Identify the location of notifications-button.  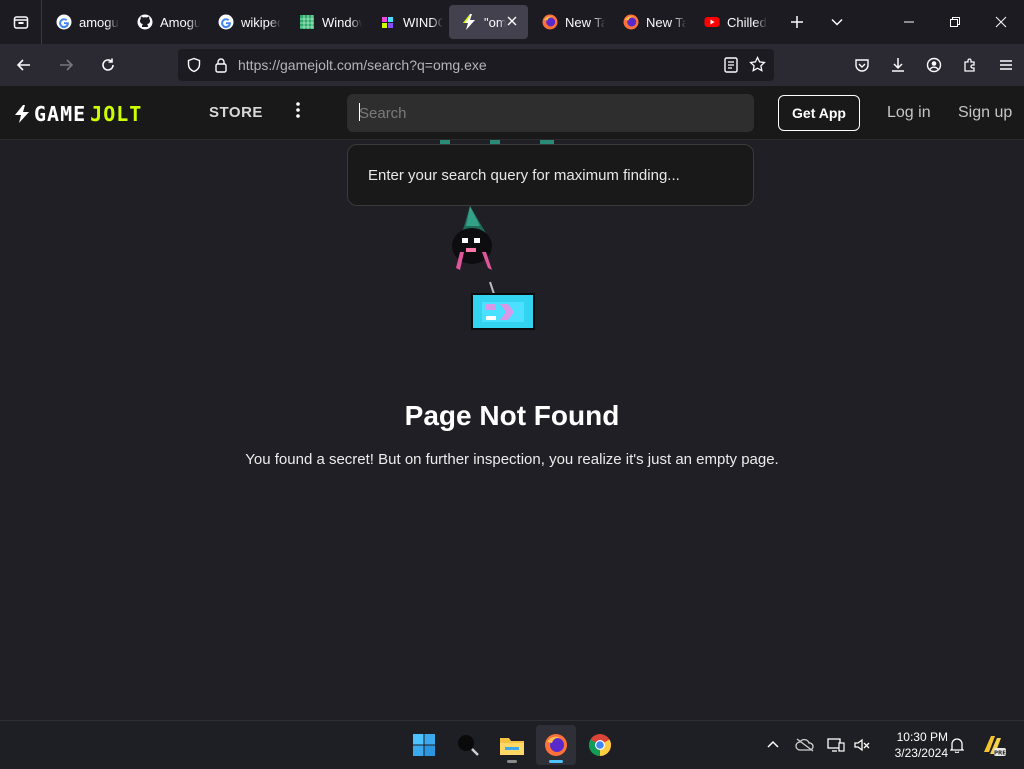
(957, 745).